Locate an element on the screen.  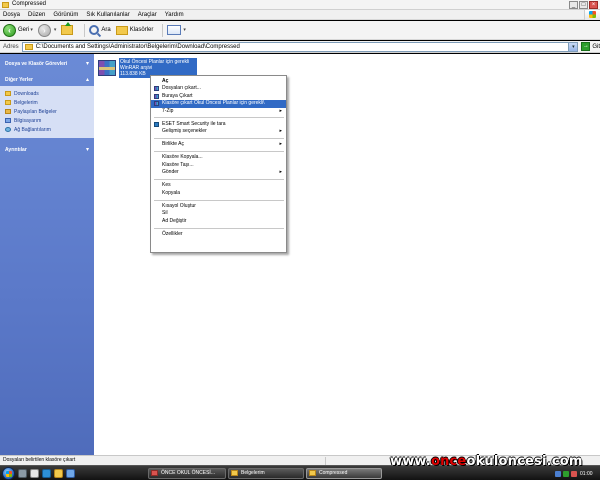
chevron-up-icon: ▴ is located at coordinates (87, 80).